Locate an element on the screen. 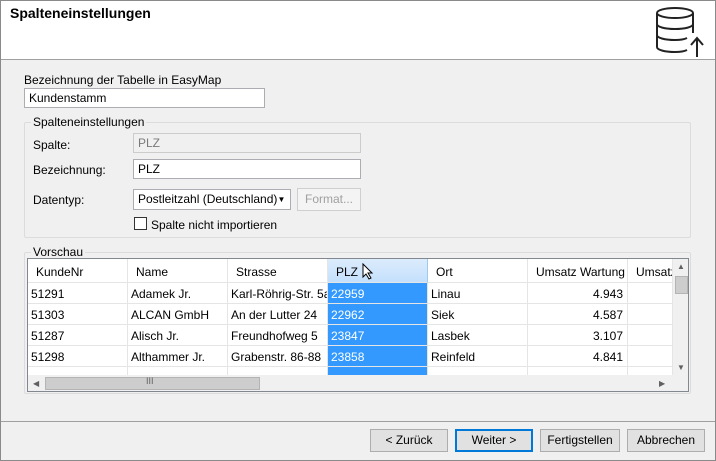  cell: 51287 is located at coordinates (78, 335).